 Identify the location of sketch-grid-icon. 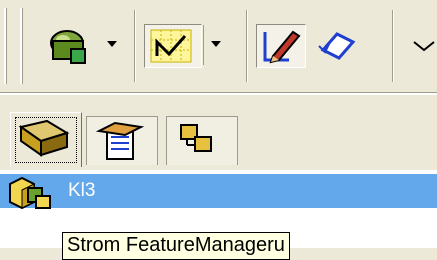
(171, 46).